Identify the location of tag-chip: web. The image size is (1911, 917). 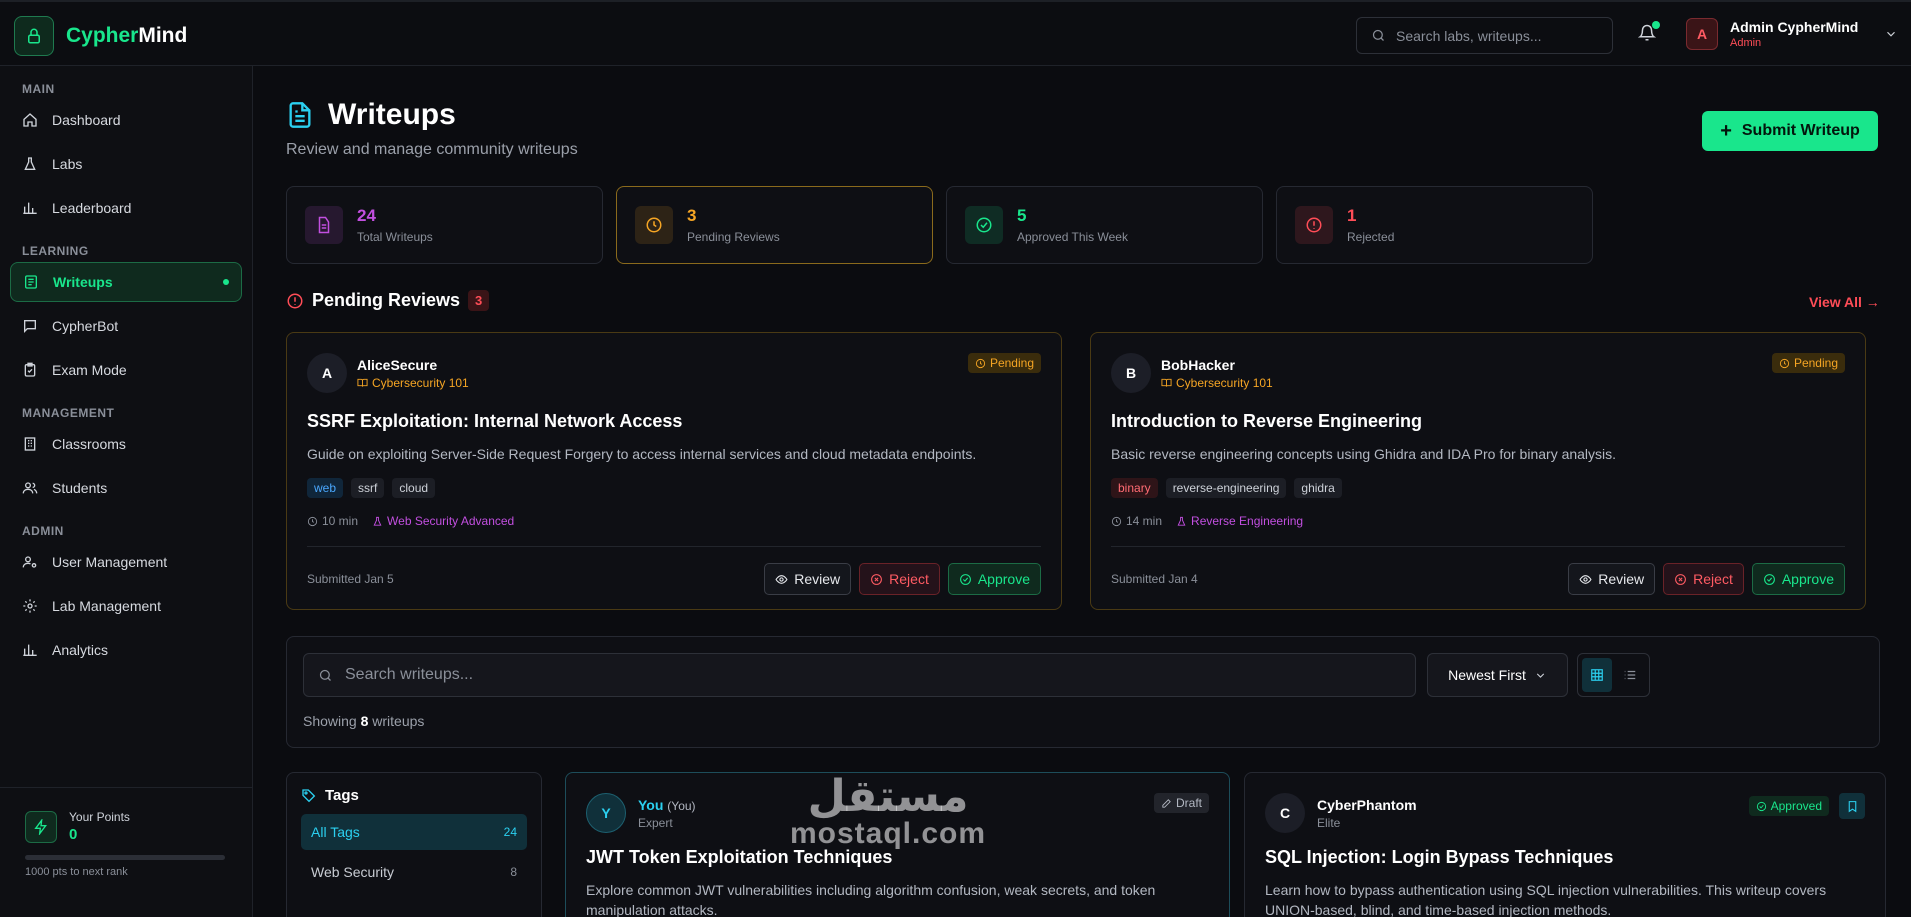
(325, 488).